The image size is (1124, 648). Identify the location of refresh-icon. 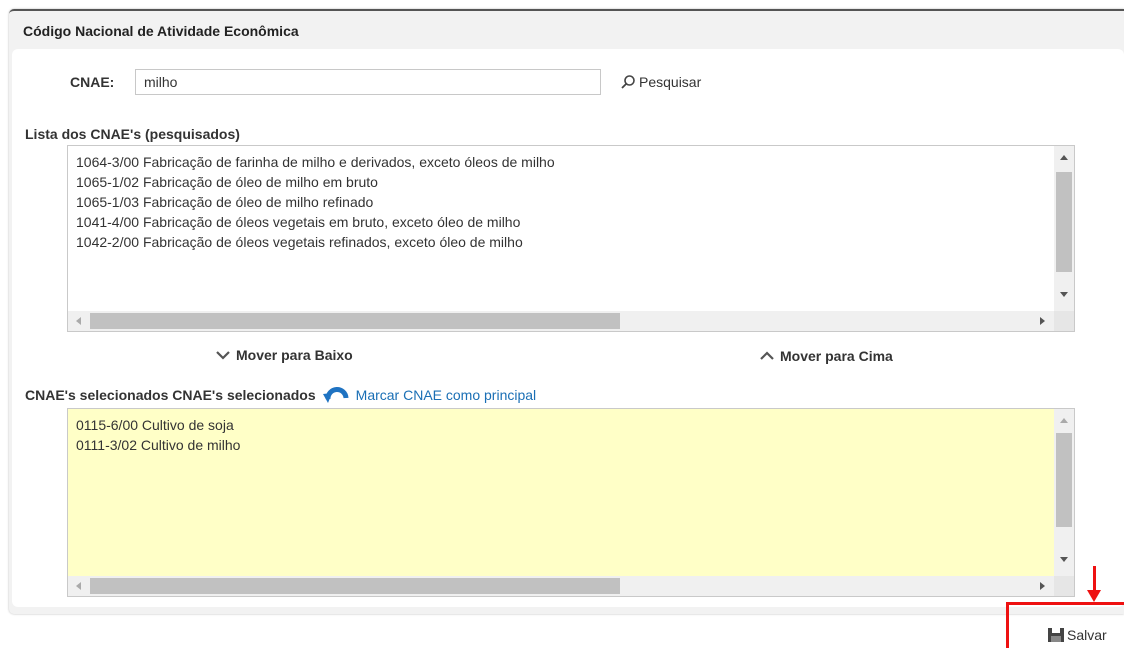
(335, 395).